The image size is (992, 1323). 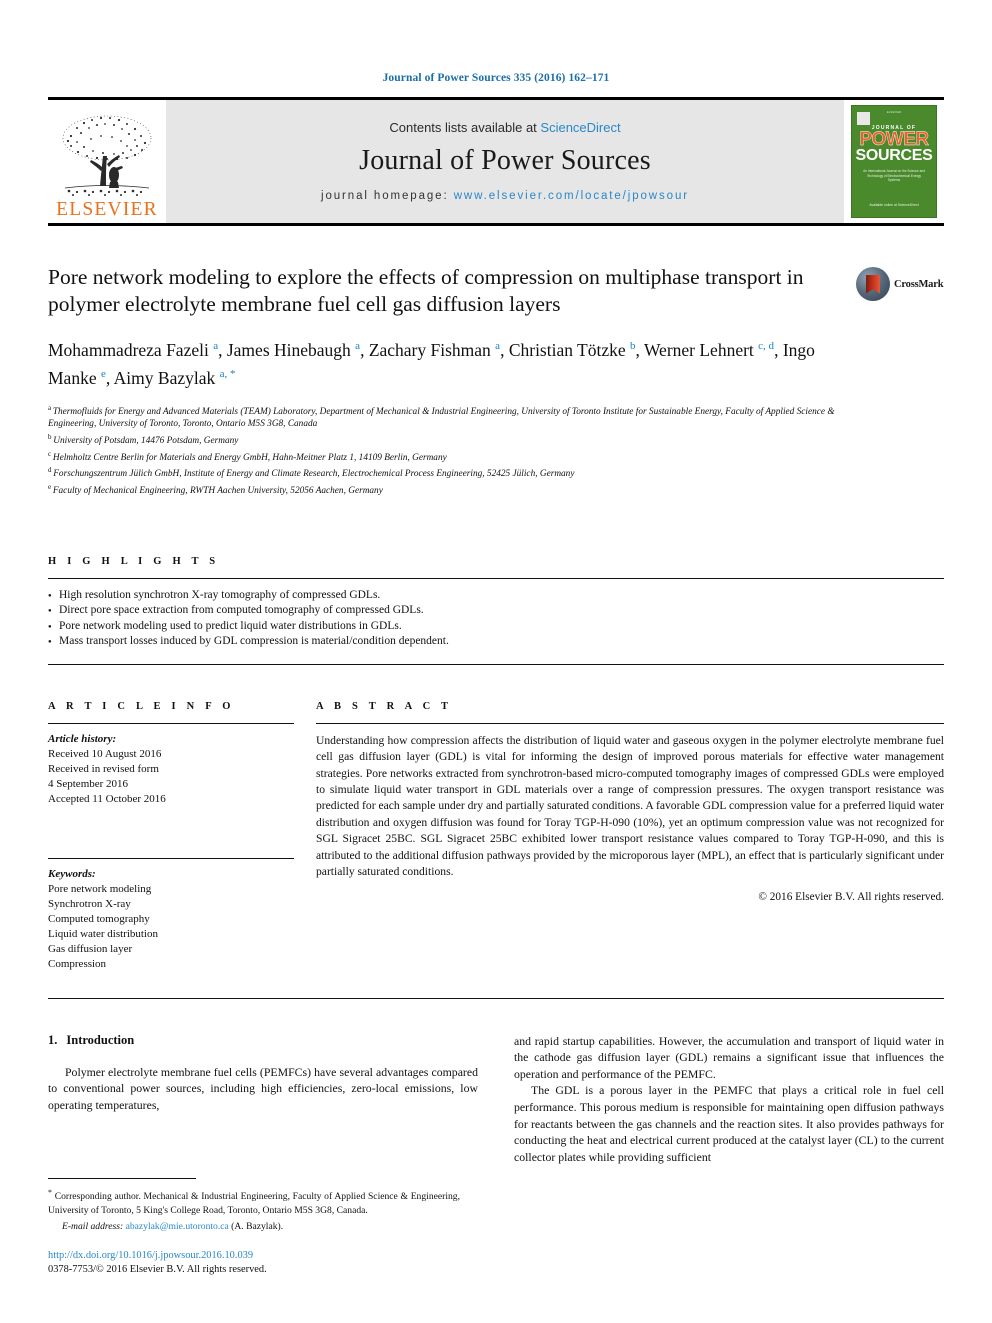 I want to click on crossmark-book-icon, so click(x=873, y=284).